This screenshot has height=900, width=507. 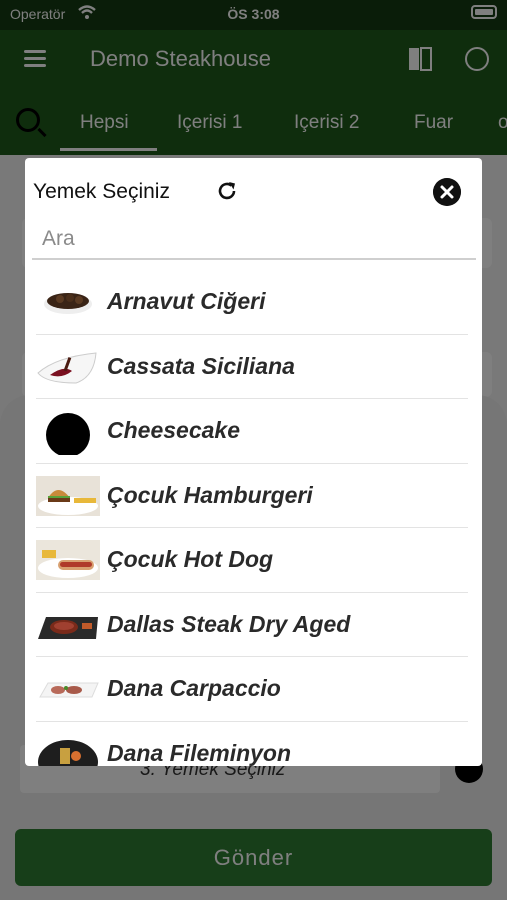 I want to click on list-item: Cassata Siciliana, so click(x=252, y=367).